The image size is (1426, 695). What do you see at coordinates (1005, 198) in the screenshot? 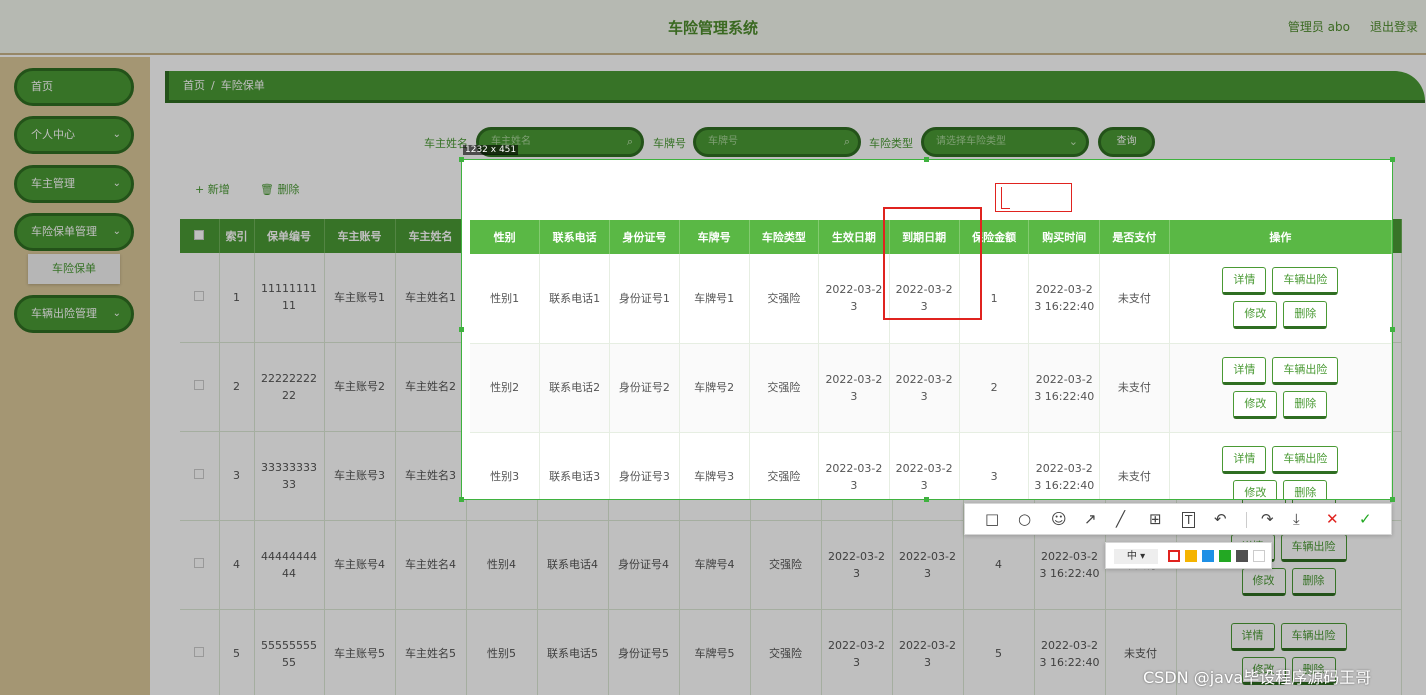
I see `text-cursor-icon` at bounding box center [1005, 198].